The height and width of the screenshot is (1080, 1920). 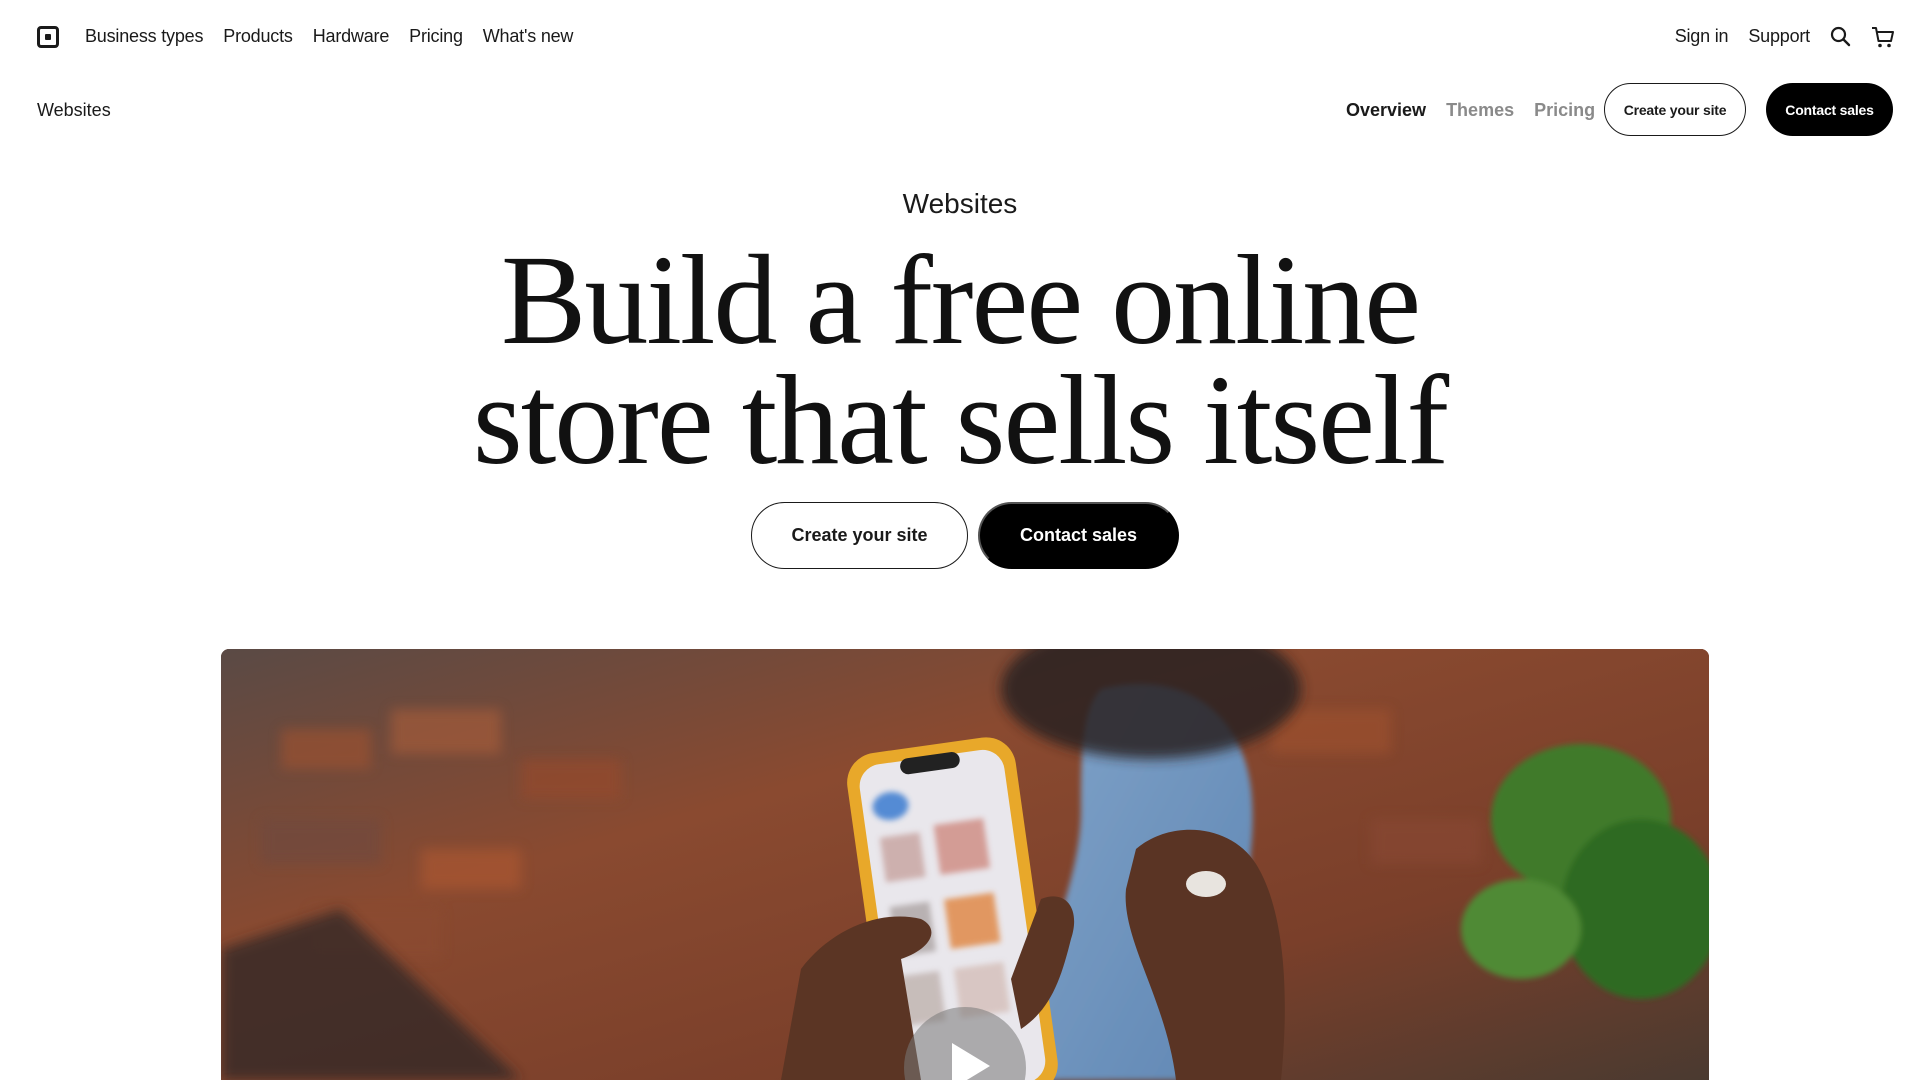 What do you see at coordinates (859, 535) in the screenshot?
I see `hero-create-site-button: Create your site` at bounding box center [859, 535].